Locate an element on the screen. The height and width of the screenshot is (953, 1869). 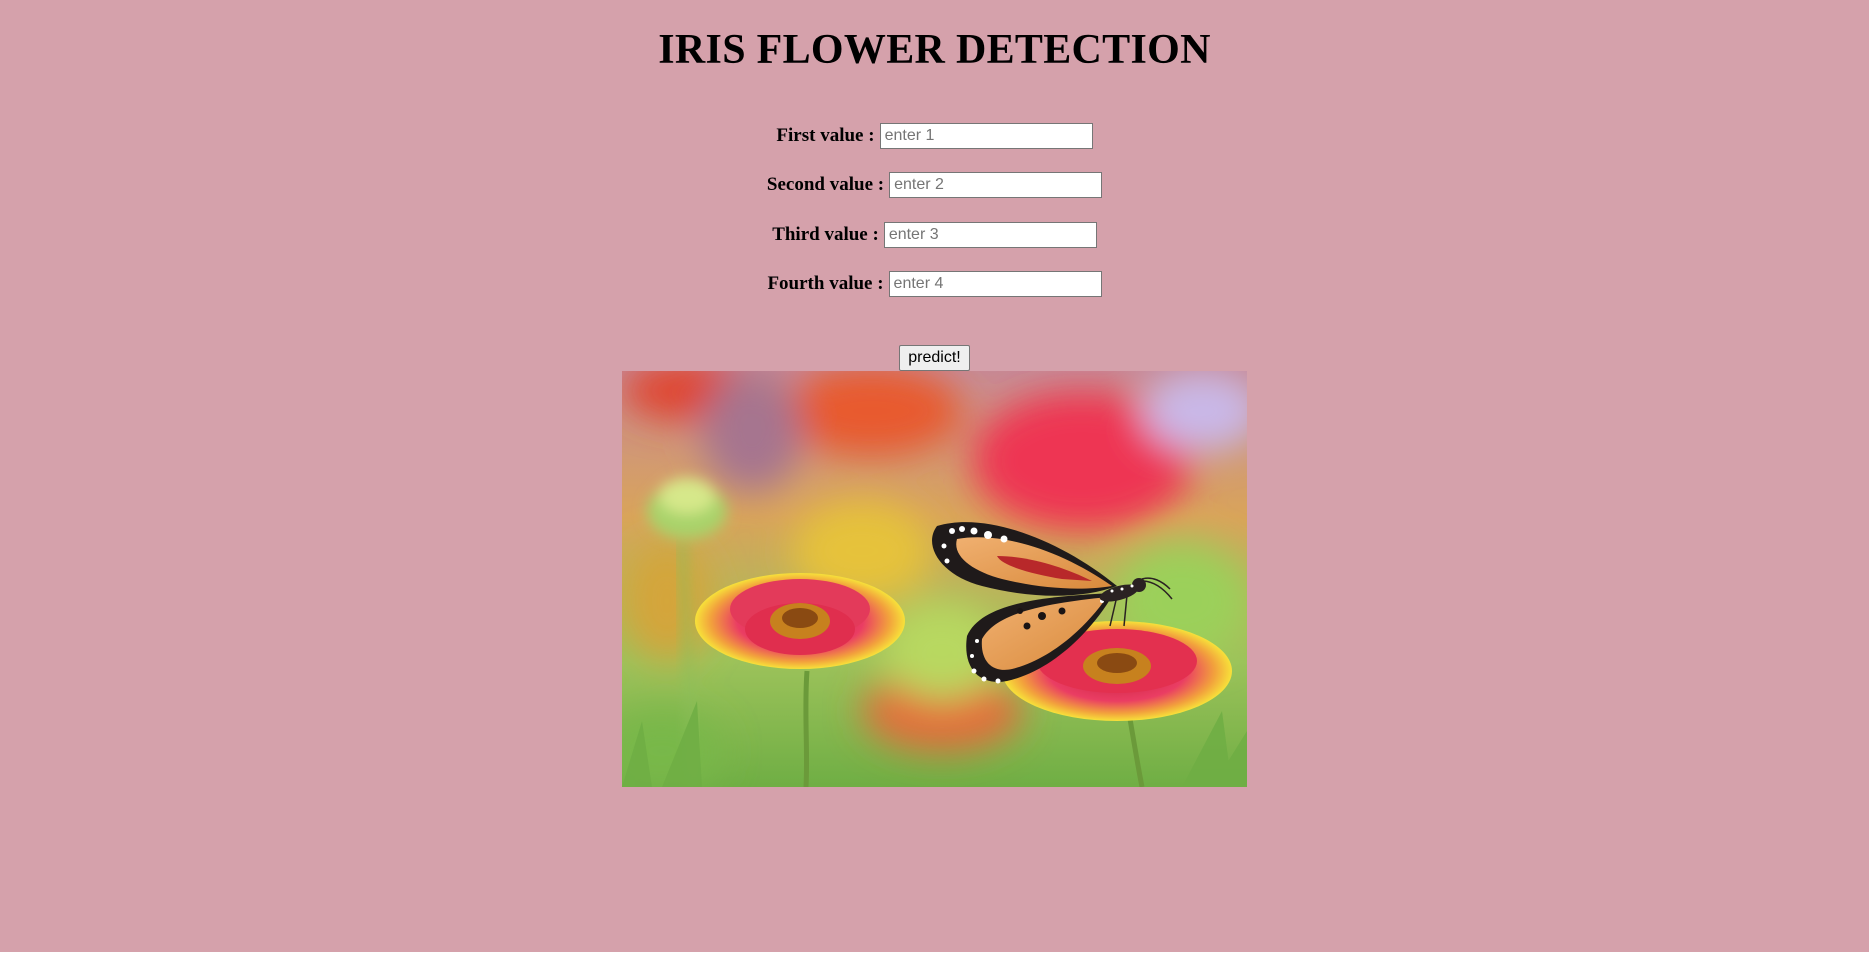
third-value-label: Third value : is located at coordinates (825, 234).